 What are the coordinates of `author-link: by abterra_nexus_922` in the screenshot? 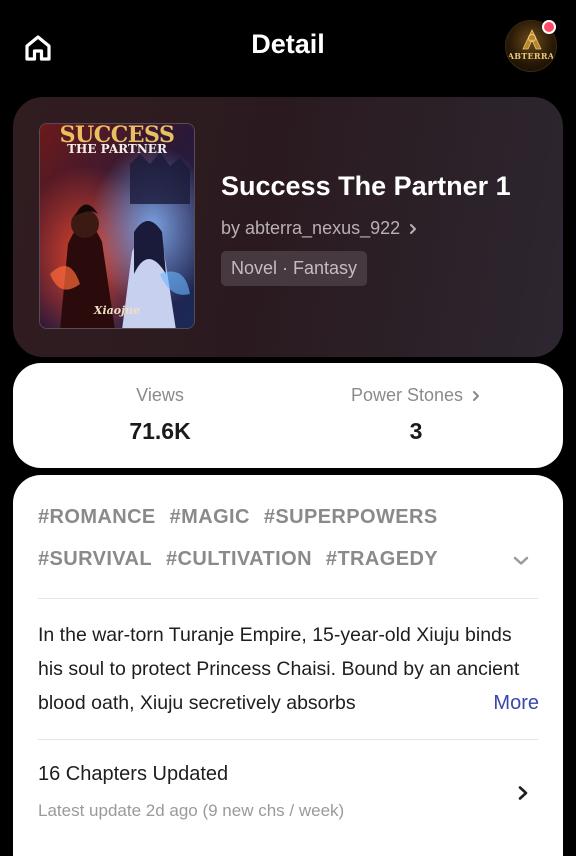 It's located at (319, 228).